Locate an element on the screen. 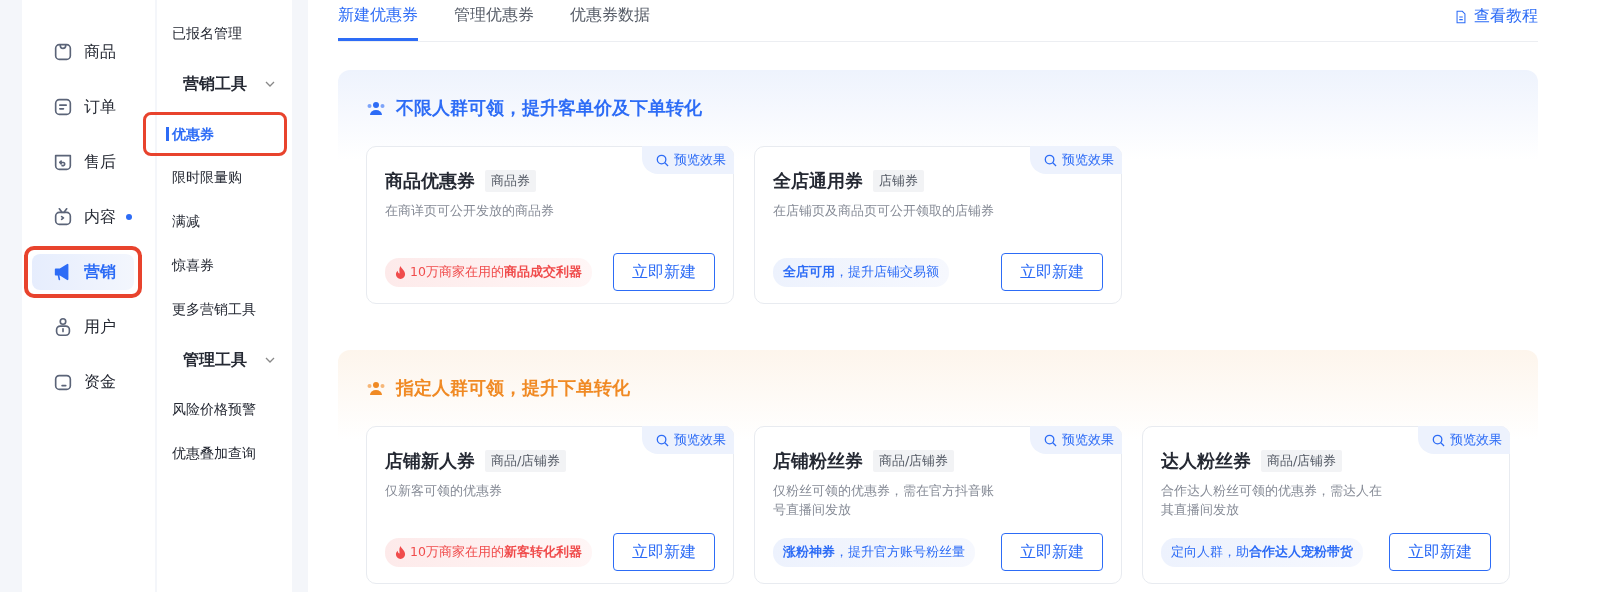 The height and width of the screenshot is (592, 1600). card-title: 商品优惠券 is located at coordinates (430, 181).